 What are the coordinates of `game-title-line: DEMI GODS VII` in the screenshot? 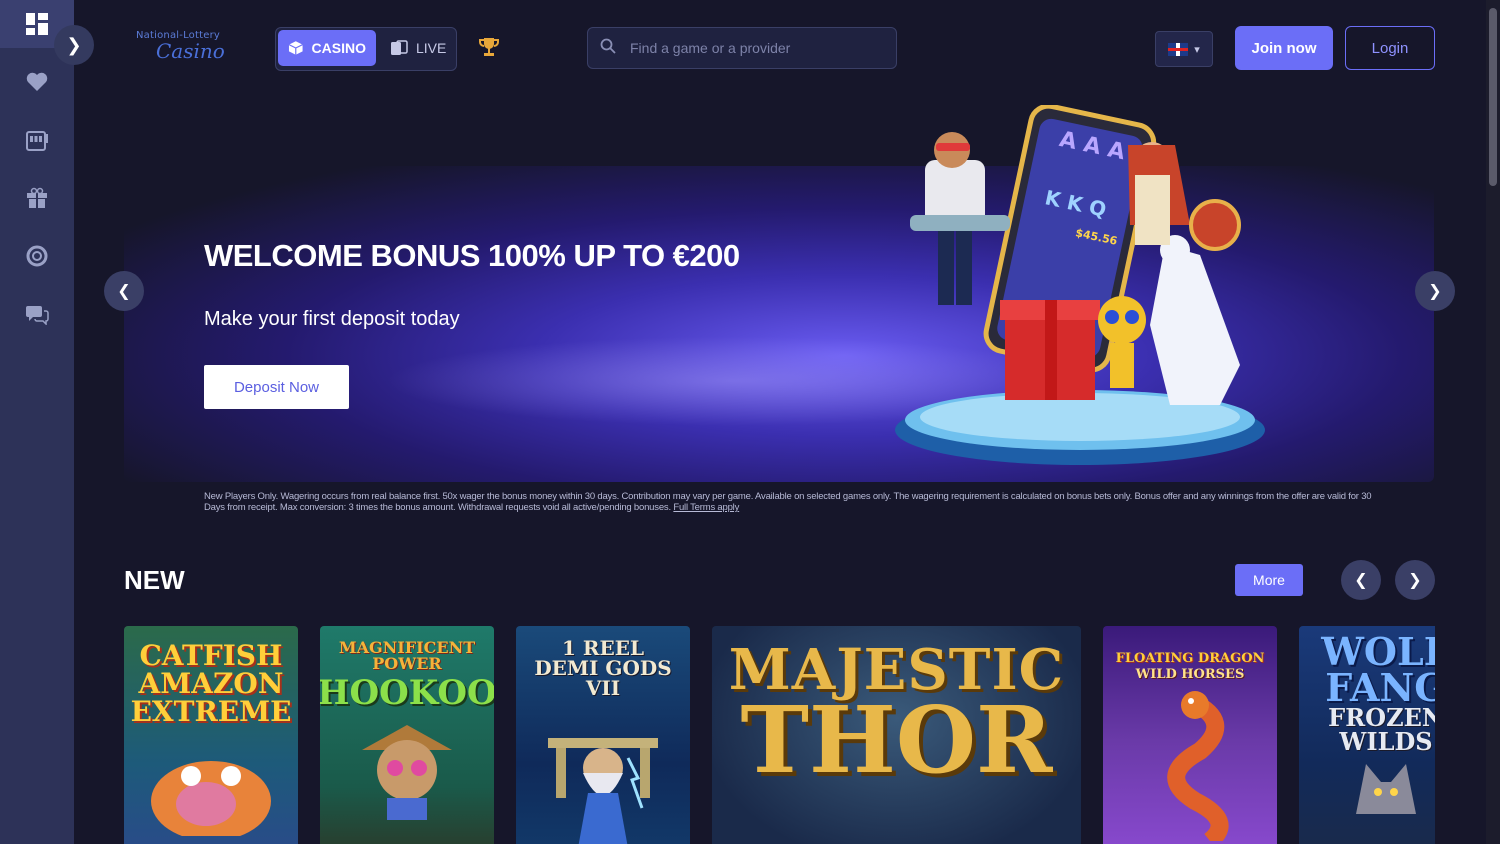 It's located at (603, 678).